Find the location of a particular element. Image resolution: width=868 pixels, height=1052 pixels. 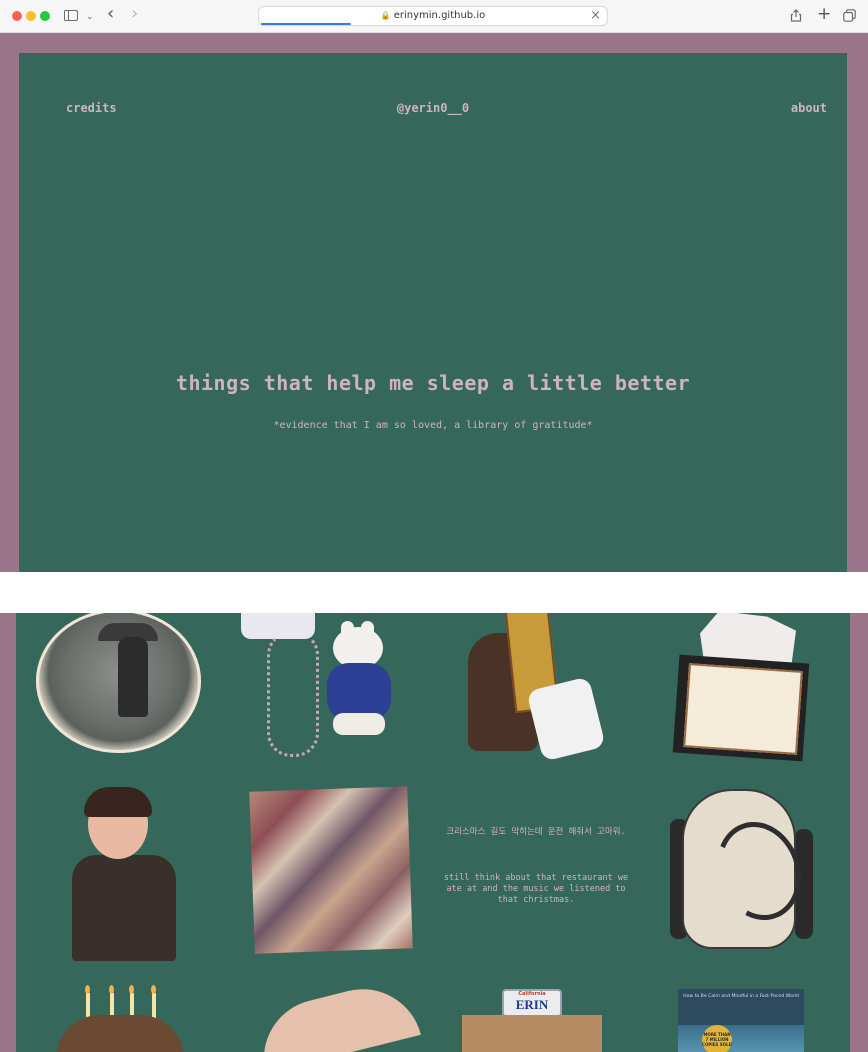

browser-toolbar: ⌄ ‹ › 🔒 erinymin.github.io × + is located at coordinates (434, 16).